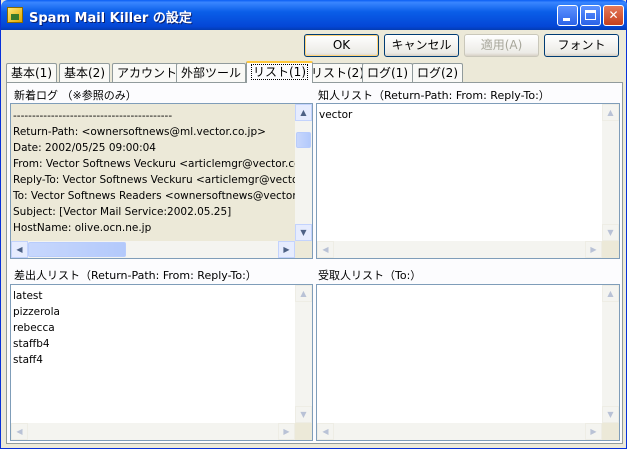 The image size is (627, 449). I want to click on sender-list-lines: latest pizzerola rebecca staffb4 staff4, so click(35, 328).